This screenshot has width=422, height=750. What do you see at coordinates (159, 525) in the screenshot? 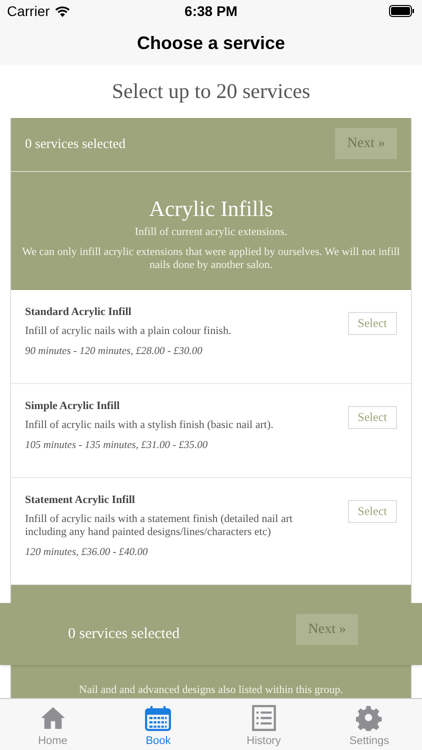
I see `service-description: Infill of acrylic nails with a statement finish (detailed nail art including any hand painted designs/lines/characters etc)` at bounding box center [159, 525].